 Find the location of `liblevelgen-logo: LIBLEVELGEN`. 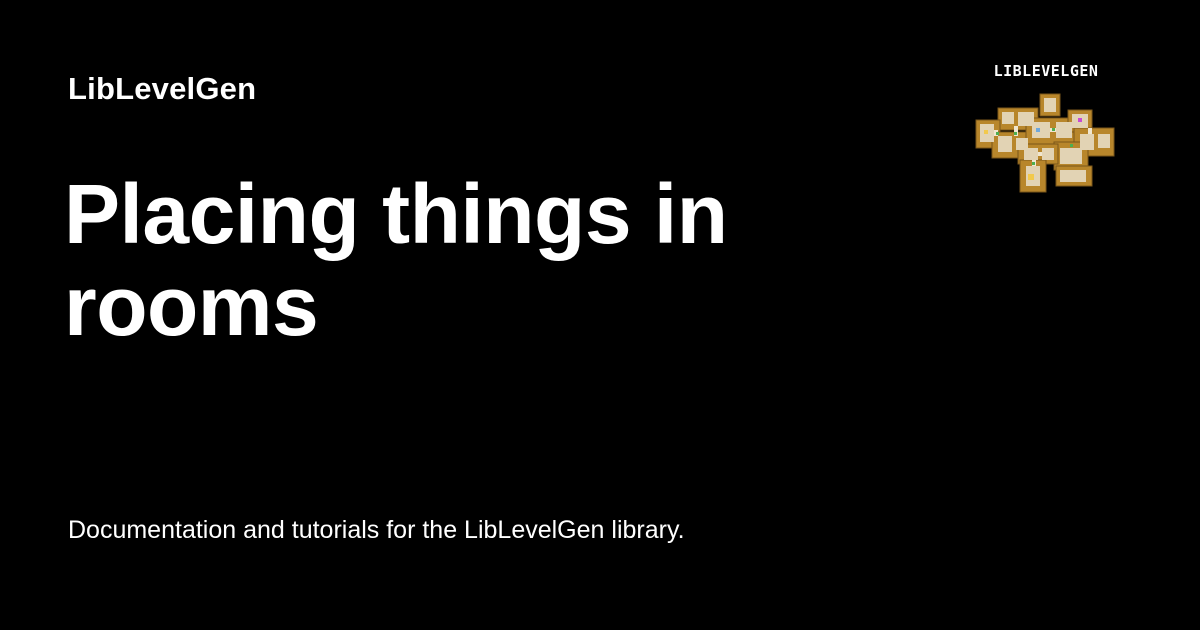

liblevelgen-logo: LIBLEVELGEN is located at coordinates (1045, 130).